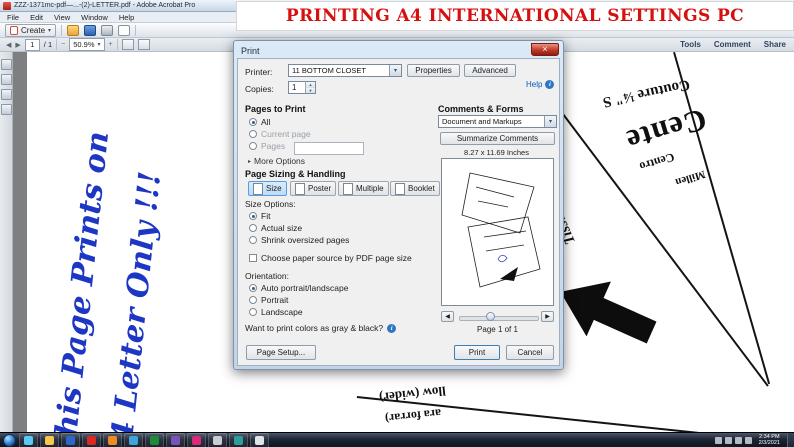 The height and width of the screenshot is (447, 794). What do you see at coordinates (728, 440) in the screenshot?
I see `action-center-icon` at bounding box center [728, 440].